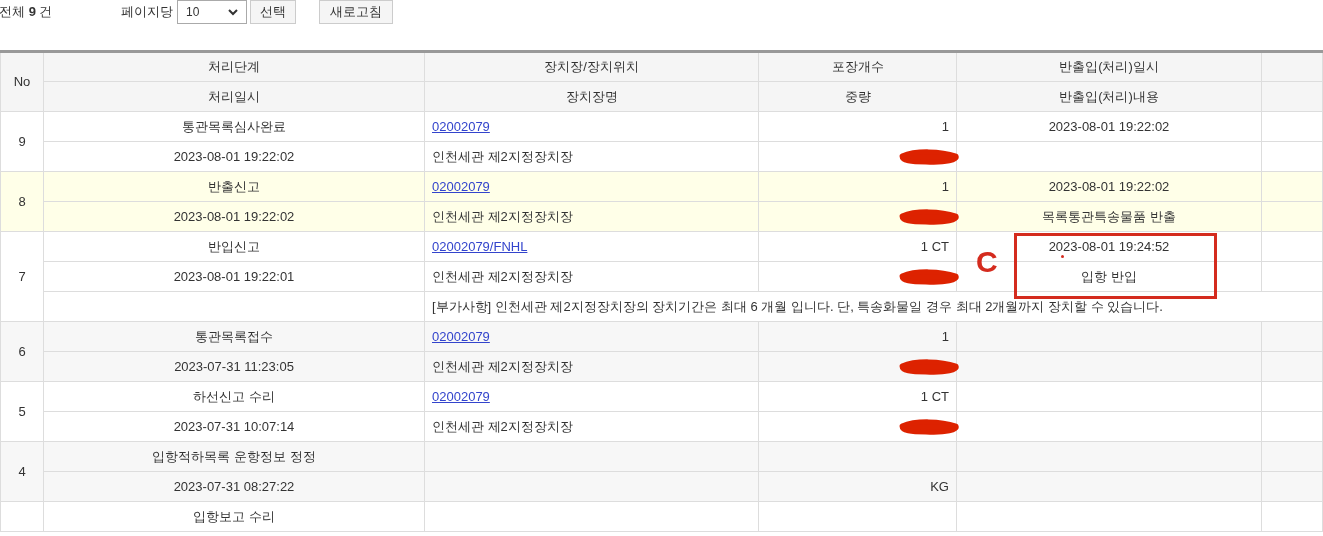  What do you see at coordinates (234, 246) in the screenshot?
I see `stage-cell: 반입신고` at bounding box center [234, 246].